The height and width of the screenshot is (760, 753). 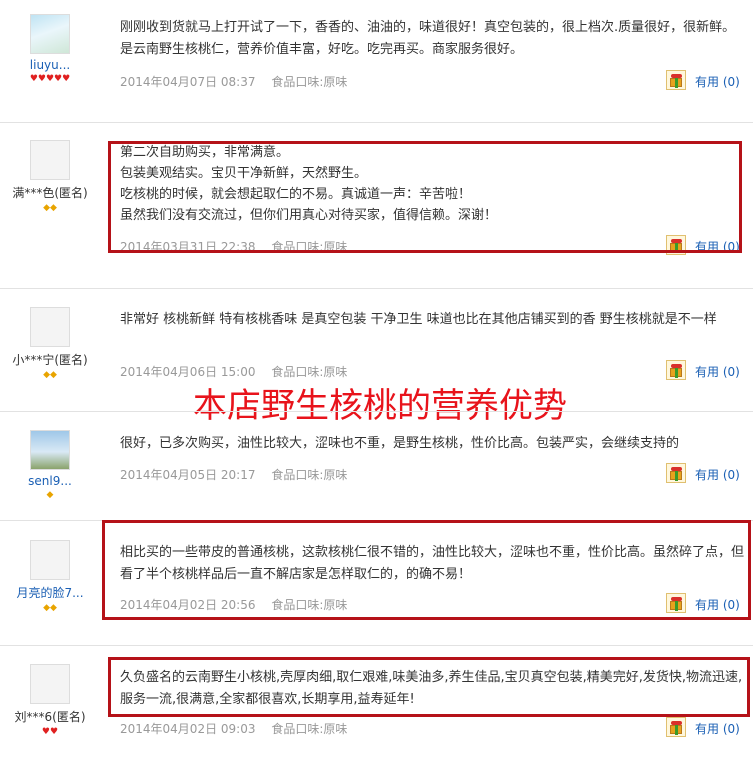 I want to click on reviewer: 刘***6(匿名) ♥♥, so click(x=50, y=701).